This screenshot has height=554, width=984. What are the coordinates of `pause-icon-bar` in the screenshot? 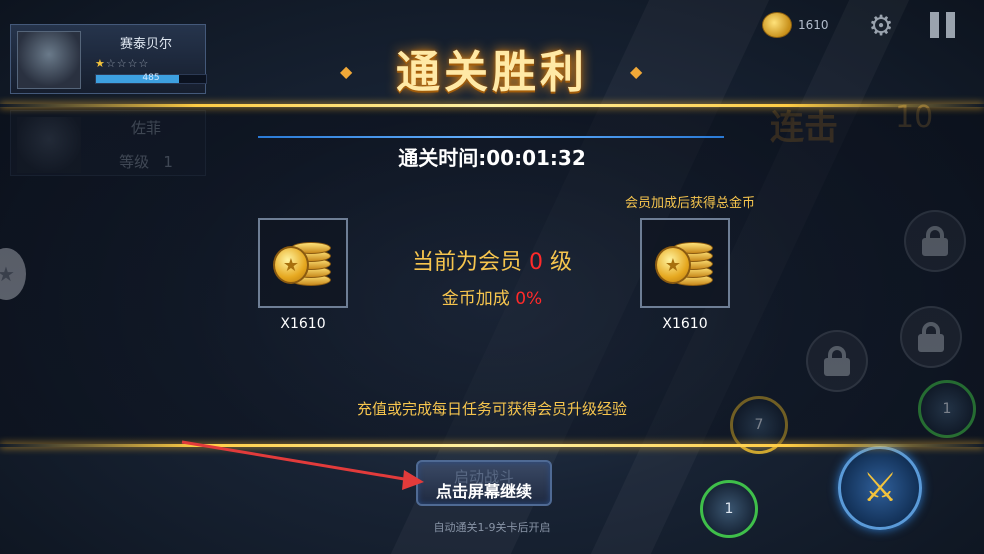 It's located at (950, 25).